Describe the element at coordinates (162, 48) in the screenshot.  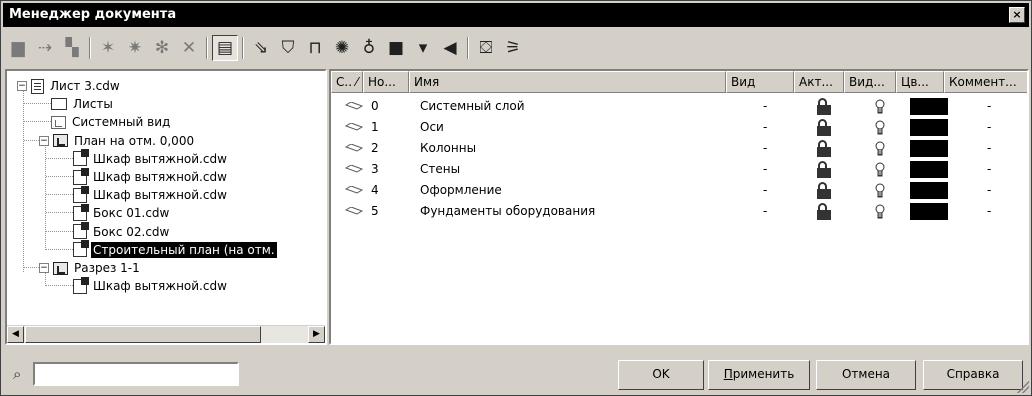
I see `filter-button: ✻` at that location.